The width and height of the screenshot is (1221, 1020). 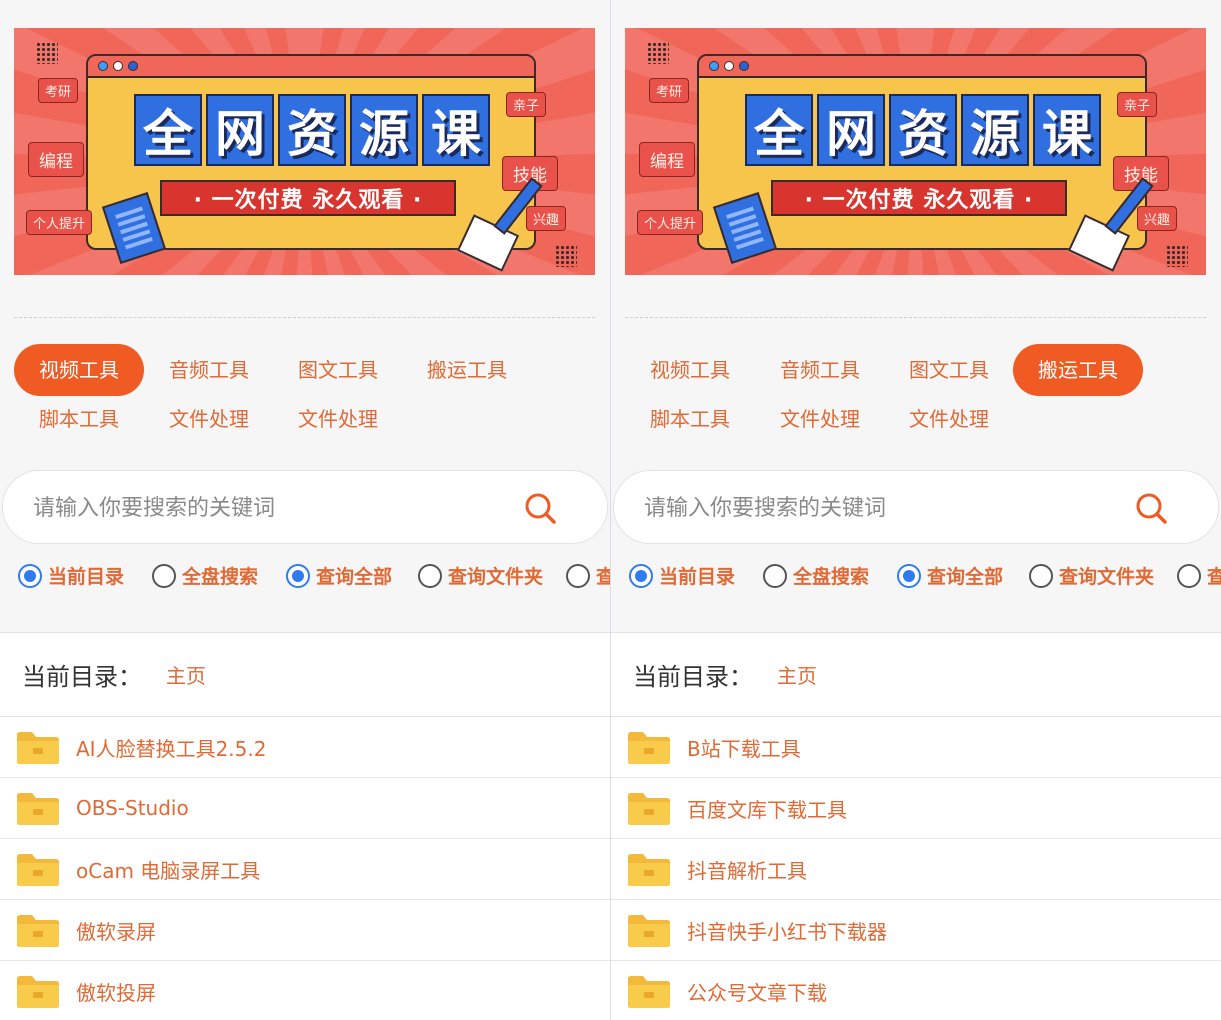 What do you see at coordinates (305, 930) in the screenshot?
I see `folder-row: 傲软录屏` at bounding box center [305, 930].